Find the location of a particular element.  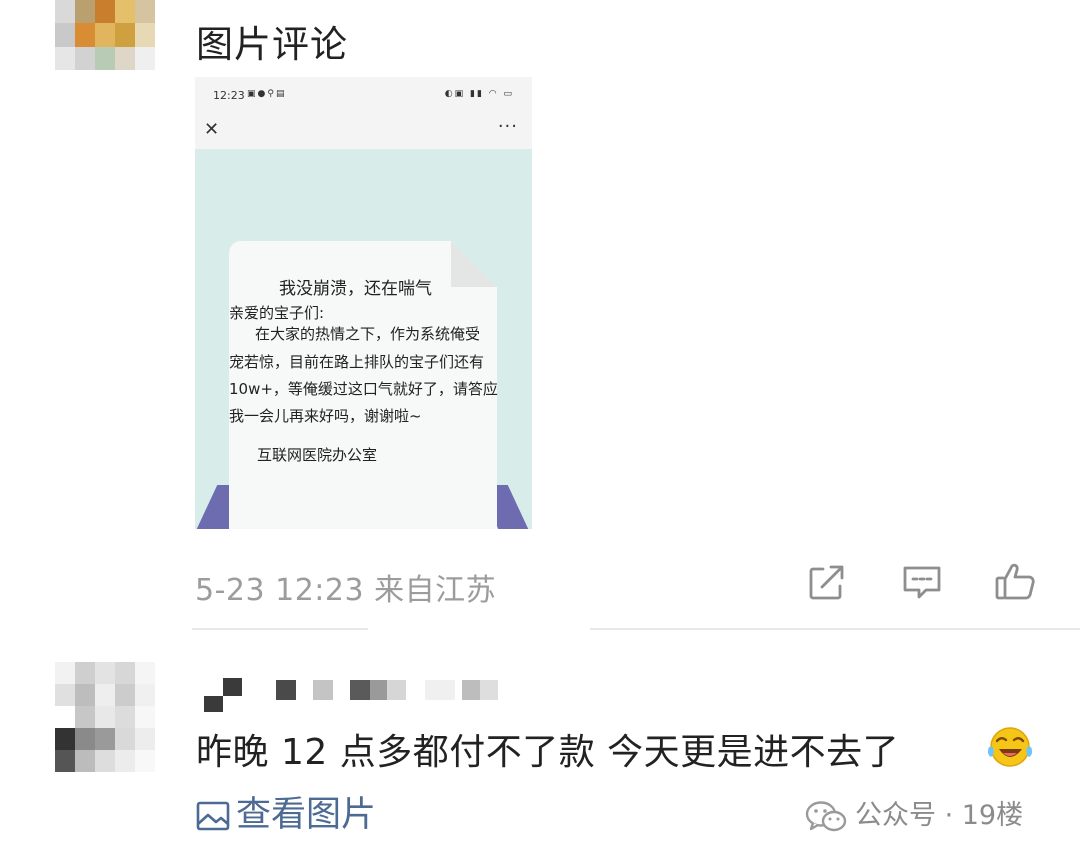

like-button is located at coordinates (1015, 582).